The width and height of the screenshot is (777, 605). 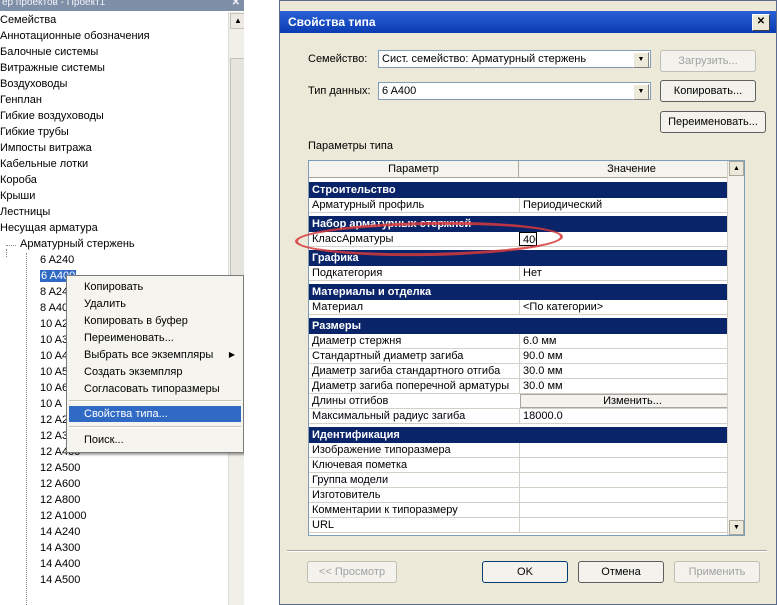 I want to click on params-label: Параметры типа, so click(x=350, y=146).